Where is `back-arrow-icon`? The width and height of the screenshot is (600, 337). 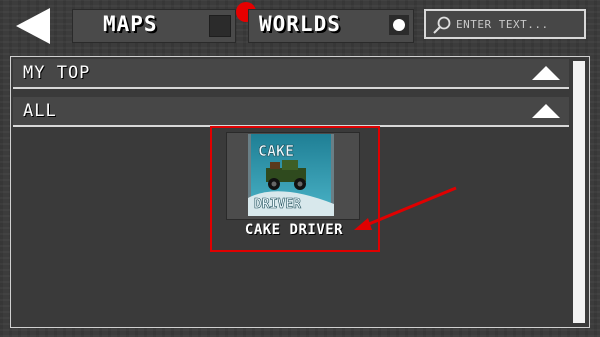 back-arrow-icon is located at coordinates (34, 26).